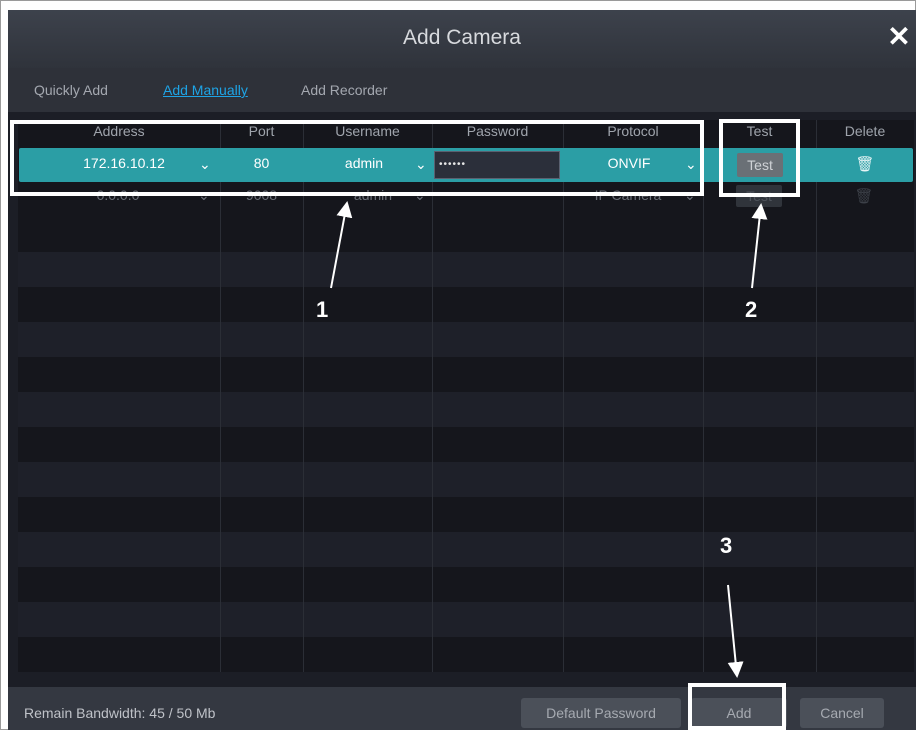 The image size is (916, 730). I want to click on callout-number-3: 3, so click(726, 545).